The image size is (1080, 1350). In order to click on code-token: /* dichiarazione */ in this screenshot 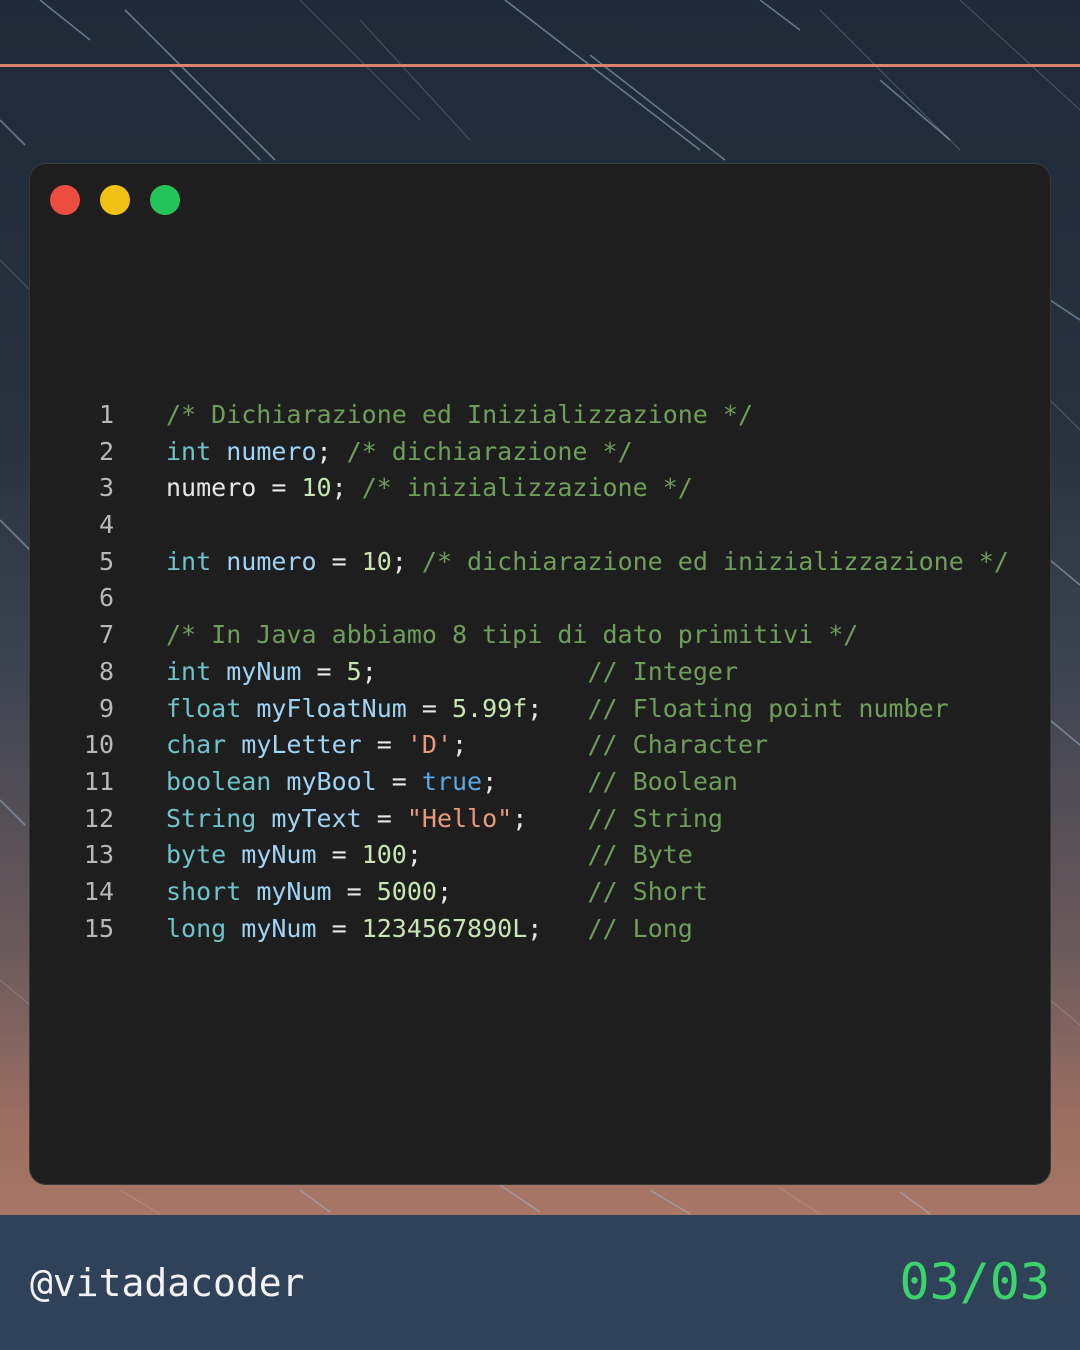, I will do `click(489, 451)`.